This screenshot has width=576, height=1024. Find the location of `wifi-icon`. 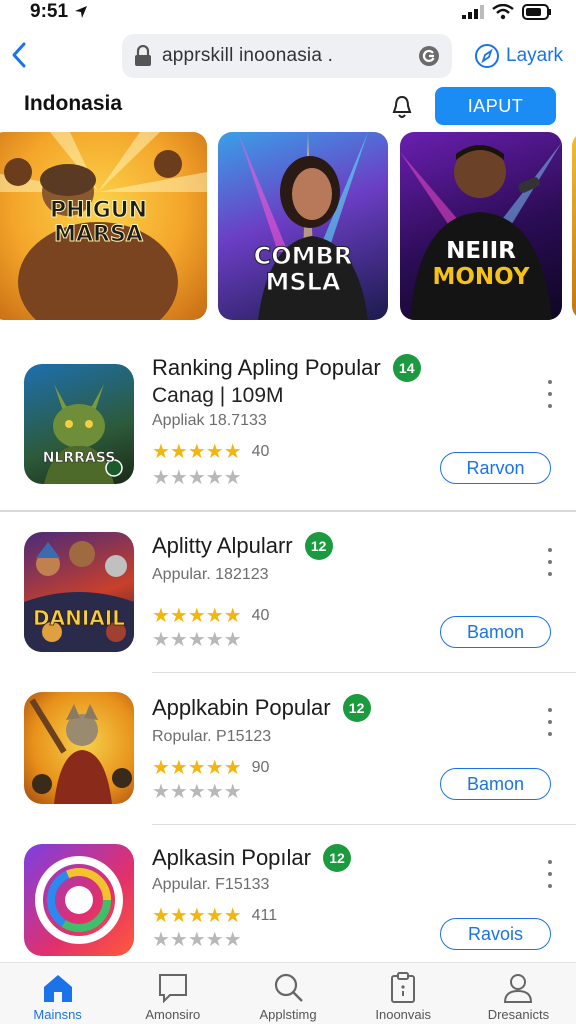

wifi-icon is located at coordinates (503, 12).